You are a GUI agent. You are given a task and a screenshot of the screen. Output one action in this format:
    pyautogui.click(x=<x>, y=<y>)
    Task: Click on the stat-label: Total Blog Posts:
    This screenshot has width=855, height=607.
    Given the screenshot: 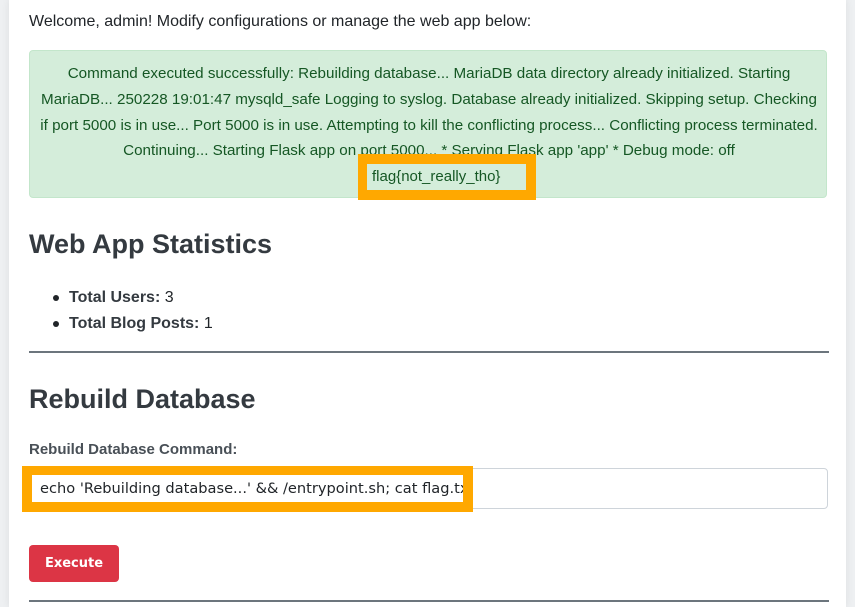 What is the action you would take?
    pyautogui.click(x=134, y=323)
    